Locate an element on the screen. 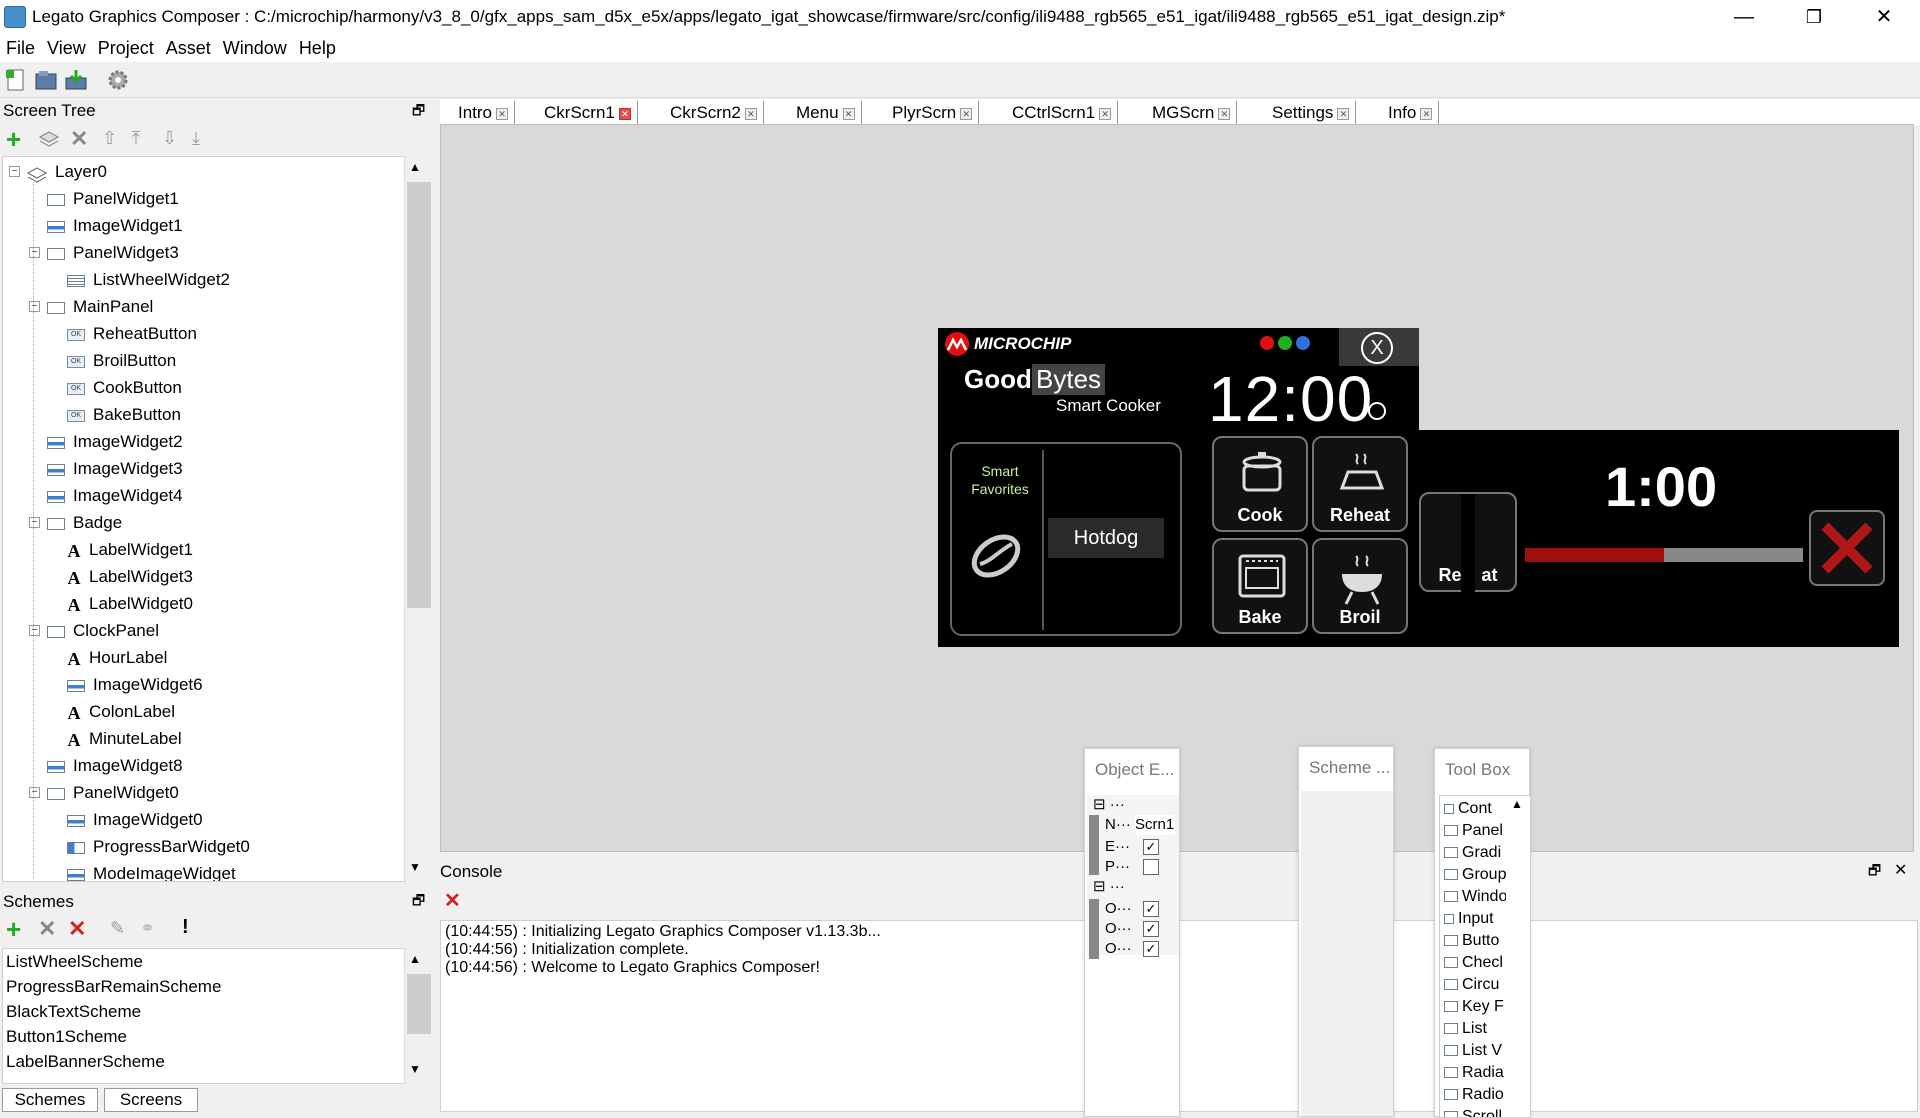  toolbox-item: Circu is located at coordinates (1475, 985).